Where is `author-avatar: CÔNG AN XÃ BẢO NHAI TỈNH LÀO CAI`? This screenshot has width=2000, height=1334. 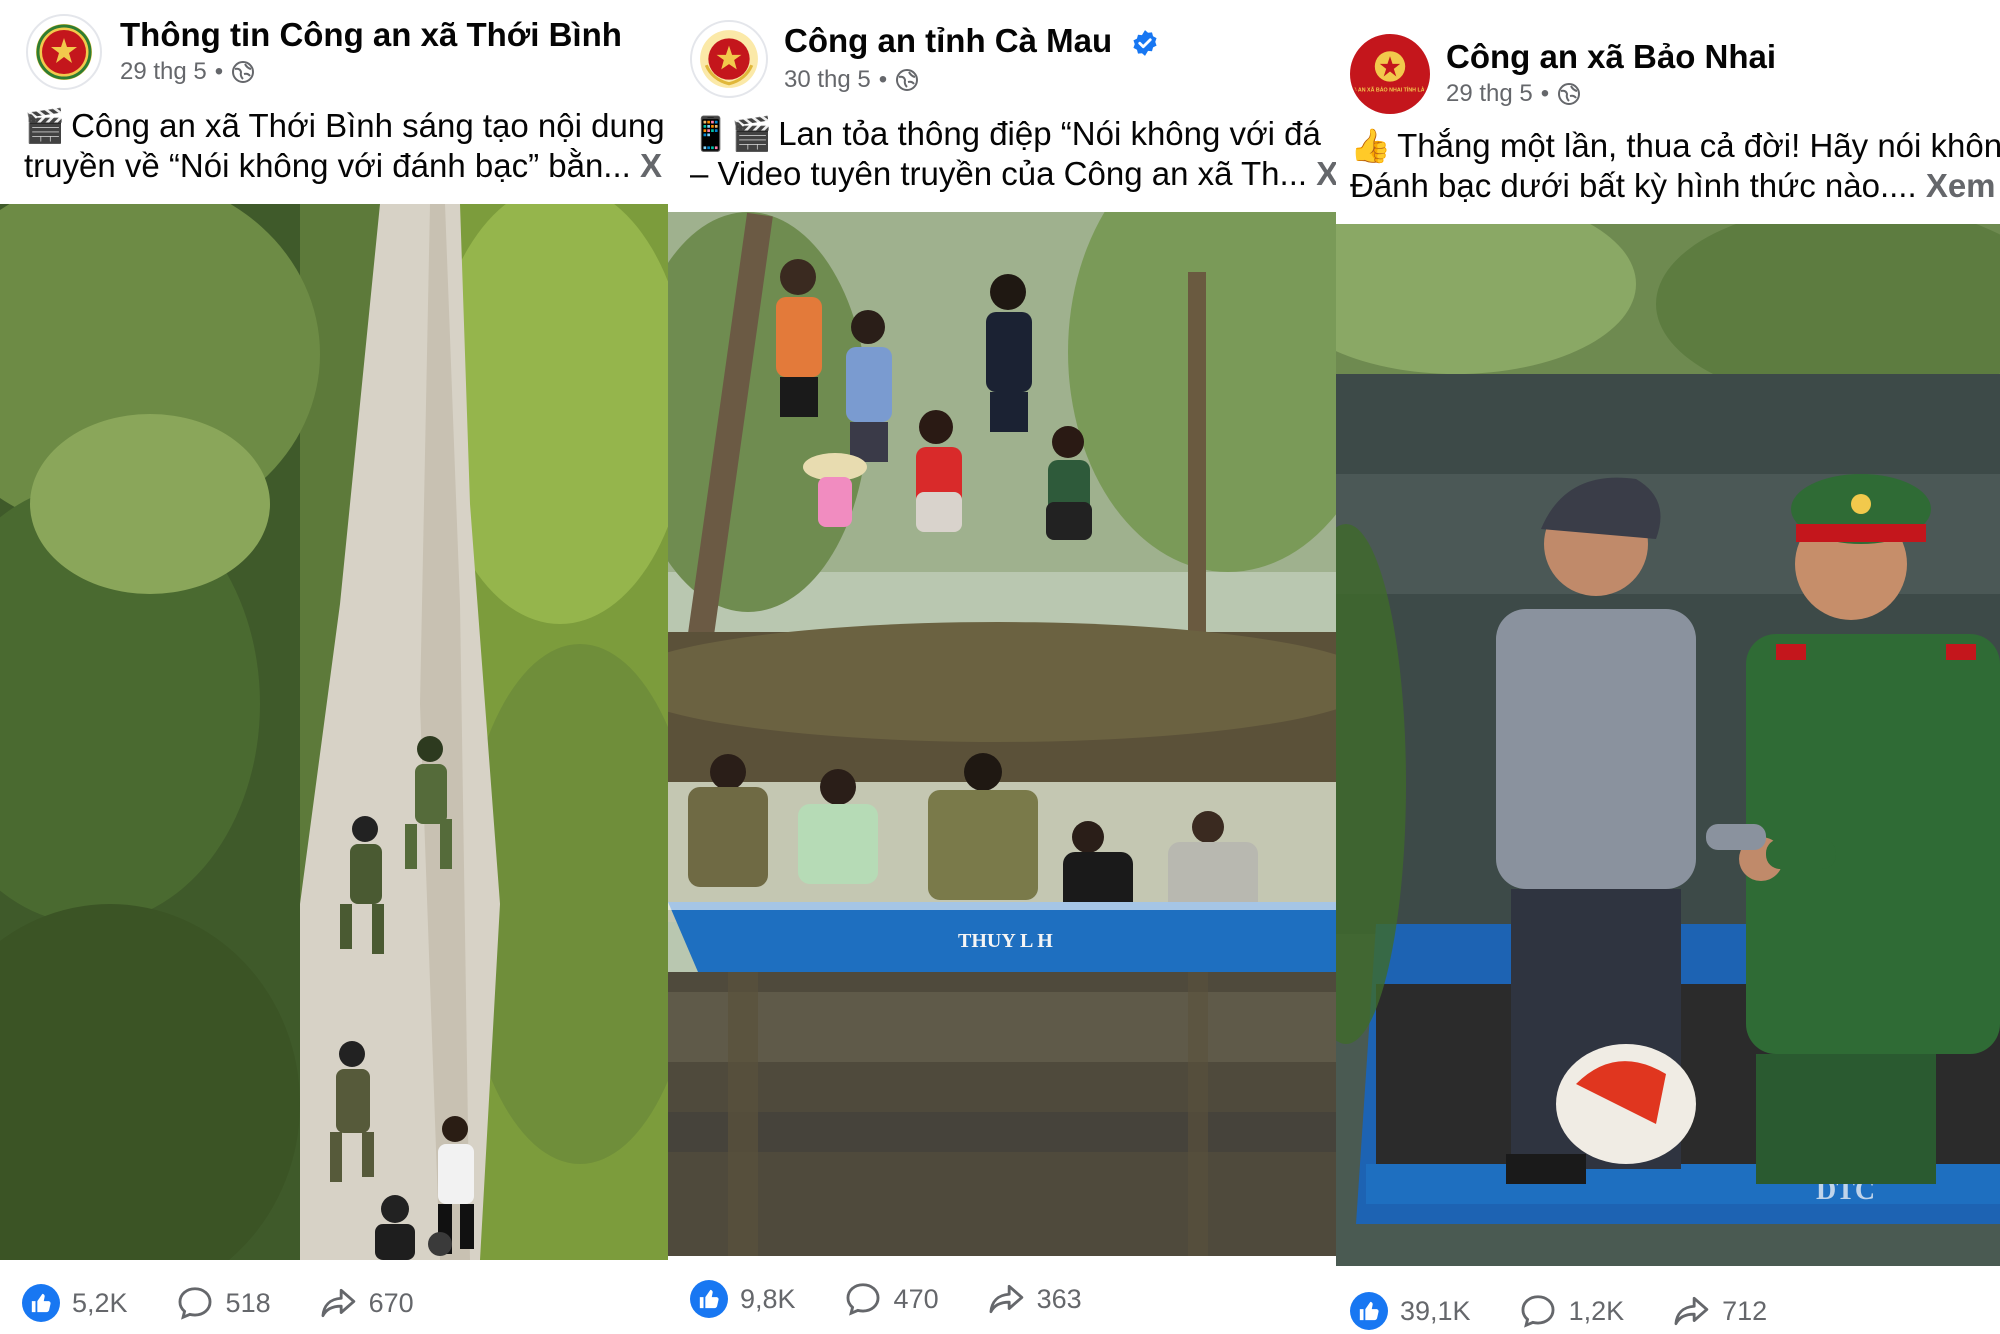
author-avatar: CÔNG AN XÃ BẢO NHAI TỈNH LÀO CAI is located at coordinates (1390, 74).